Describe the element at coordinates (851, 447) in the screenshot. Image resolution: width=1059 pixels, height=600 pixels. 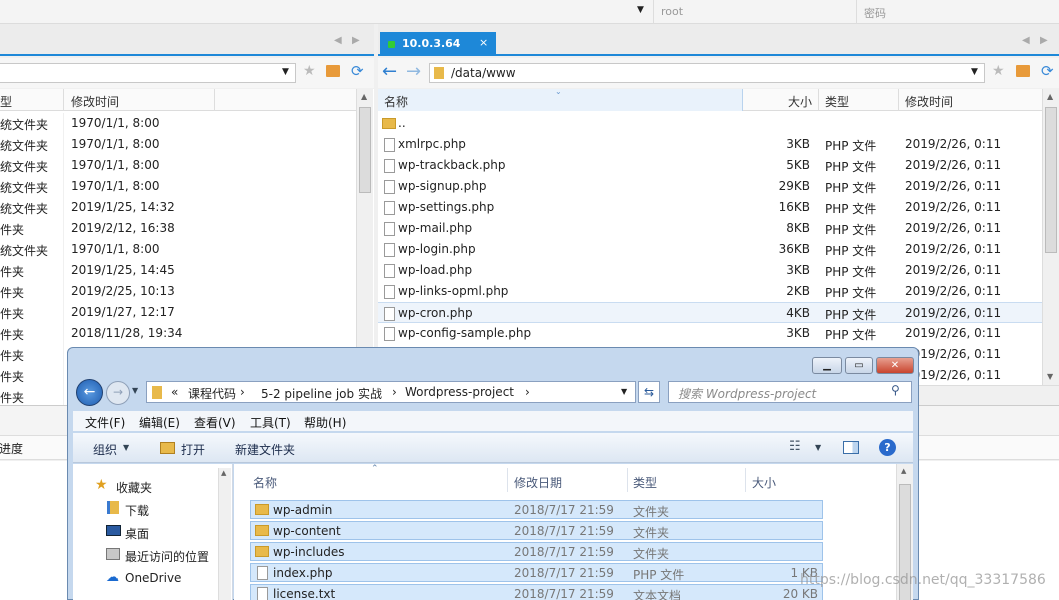
I see `preview-pane-icon` at that location.